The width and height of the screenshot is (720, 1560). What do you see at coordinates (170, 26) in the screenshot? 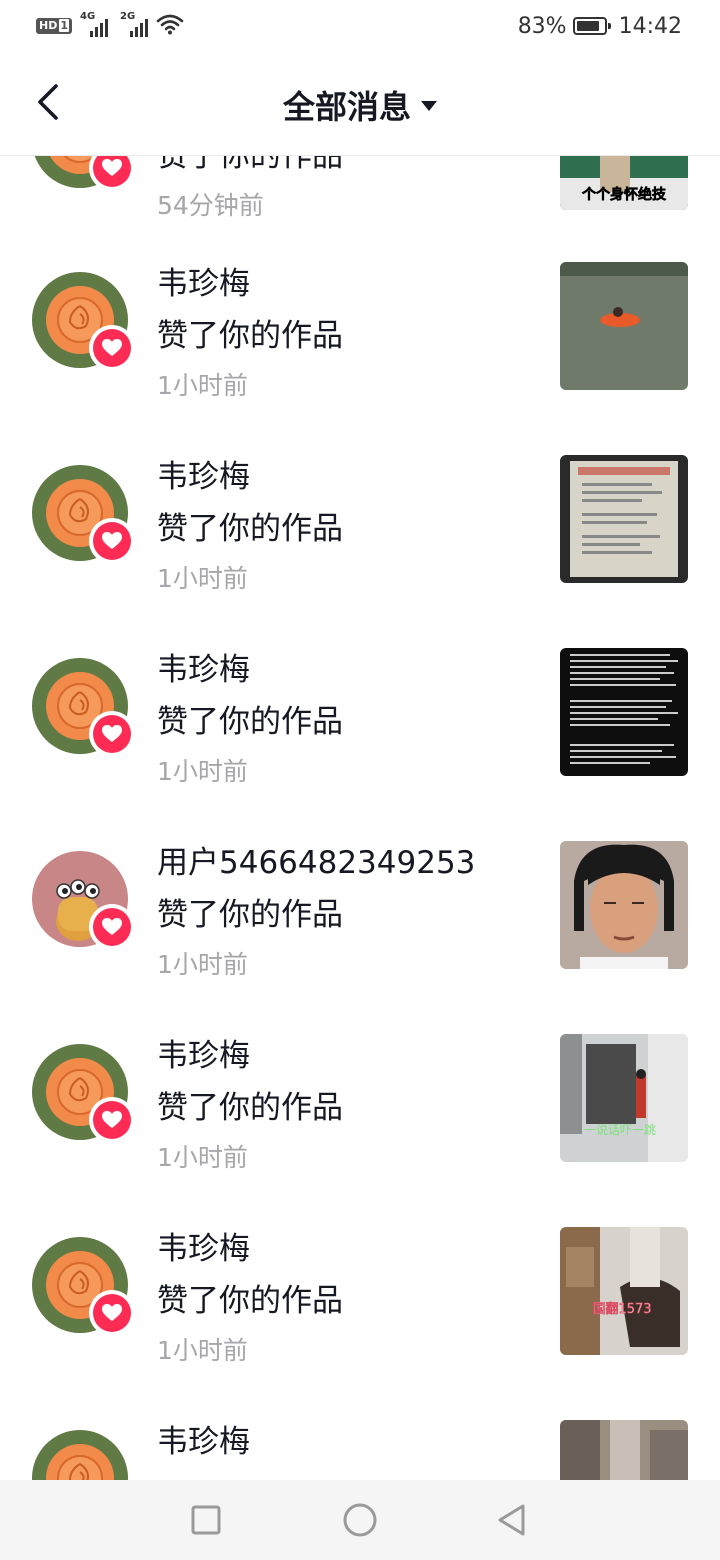
I see `wifi-icon` at bounding box center [170, 26].